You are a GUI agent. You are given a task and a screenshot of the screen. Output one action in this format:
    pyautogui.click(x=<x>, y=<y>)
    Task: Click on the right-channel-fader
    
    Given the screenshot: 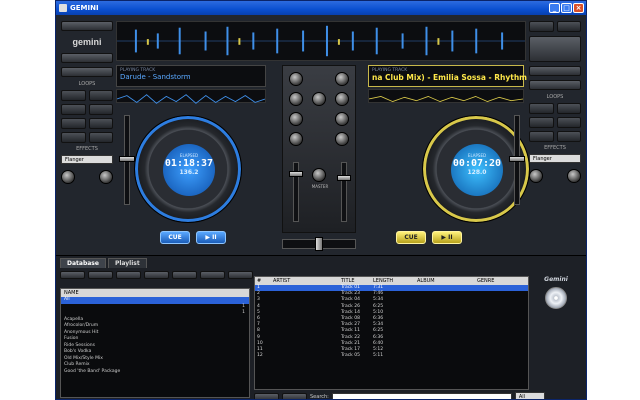 What is the action you would take?
    pyautogui.click(x=344, y=192)
    